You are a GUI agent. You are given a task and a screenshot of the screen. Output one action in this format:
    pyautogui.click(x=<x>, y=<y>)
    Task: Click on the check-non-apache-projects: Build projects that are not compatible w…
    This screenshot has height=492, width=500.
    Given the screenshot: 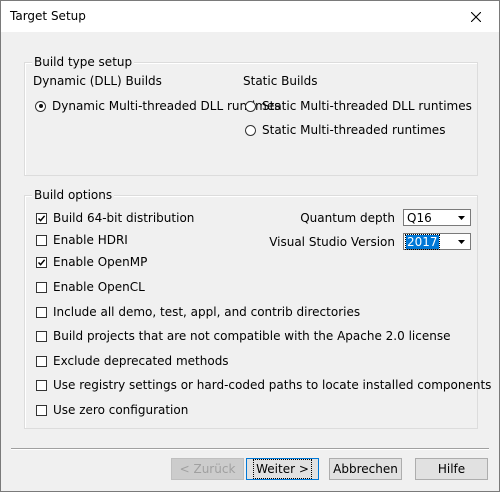 What is the action you would take?
    pyautogui.click(x=243, y=336)
    